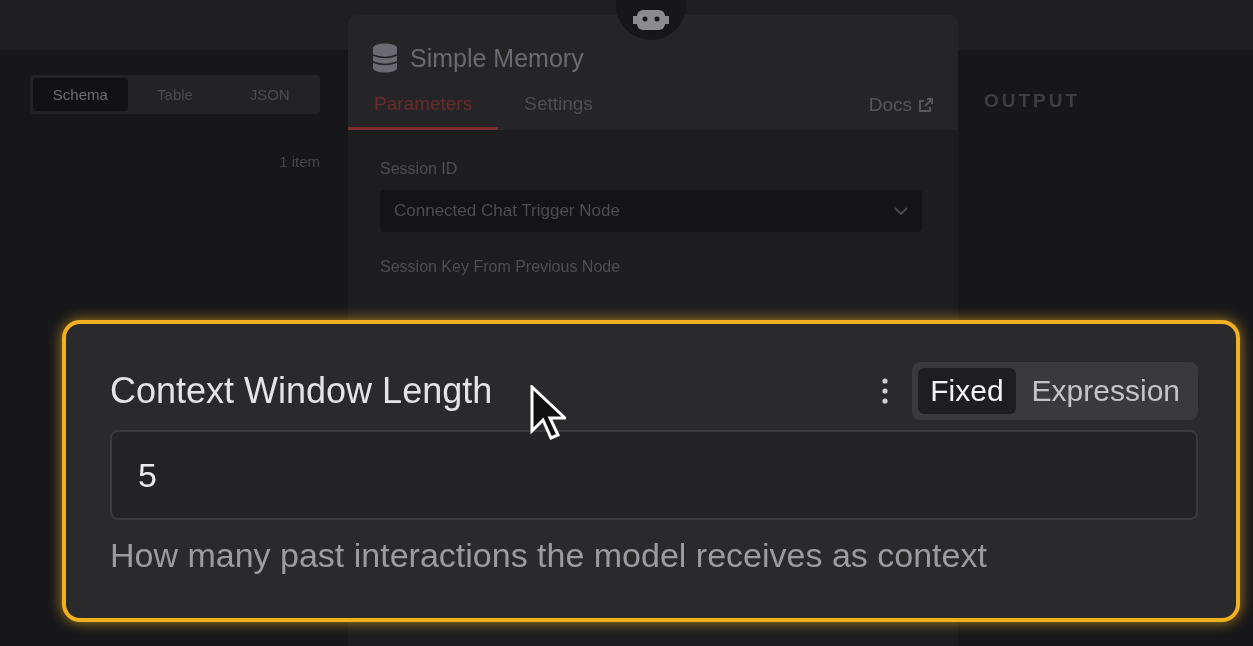  I want to click on field-hint: How many past interactions the model receives as context, so click(549, 555).